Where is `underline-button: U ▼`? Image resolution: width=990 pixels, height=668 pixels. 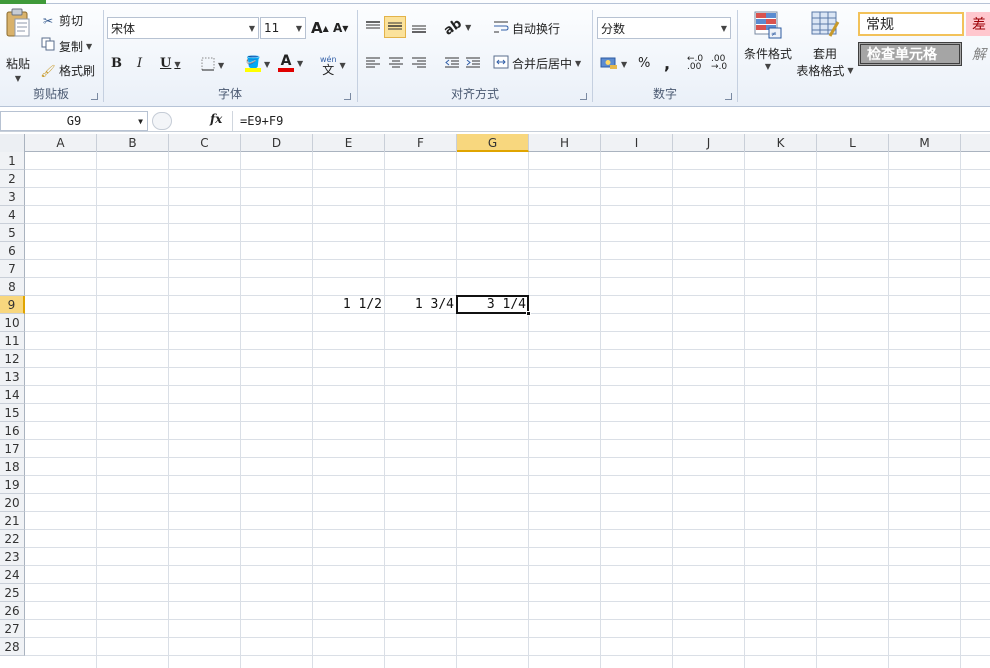
underline-button: U ▼ is located at coordinates (170, 63).